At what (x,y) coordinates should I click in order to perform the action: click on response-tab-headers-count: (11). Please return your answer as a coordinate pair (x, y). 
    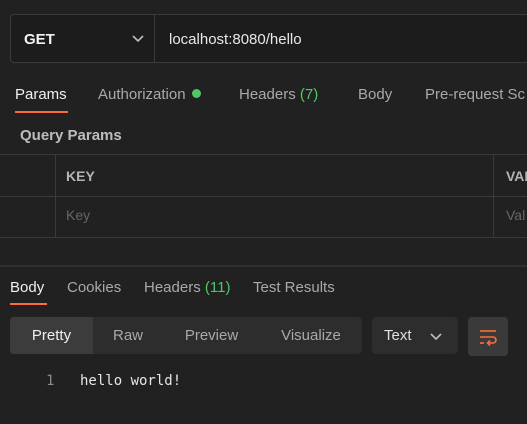
    Looking at the image, I should click on (217, 287).